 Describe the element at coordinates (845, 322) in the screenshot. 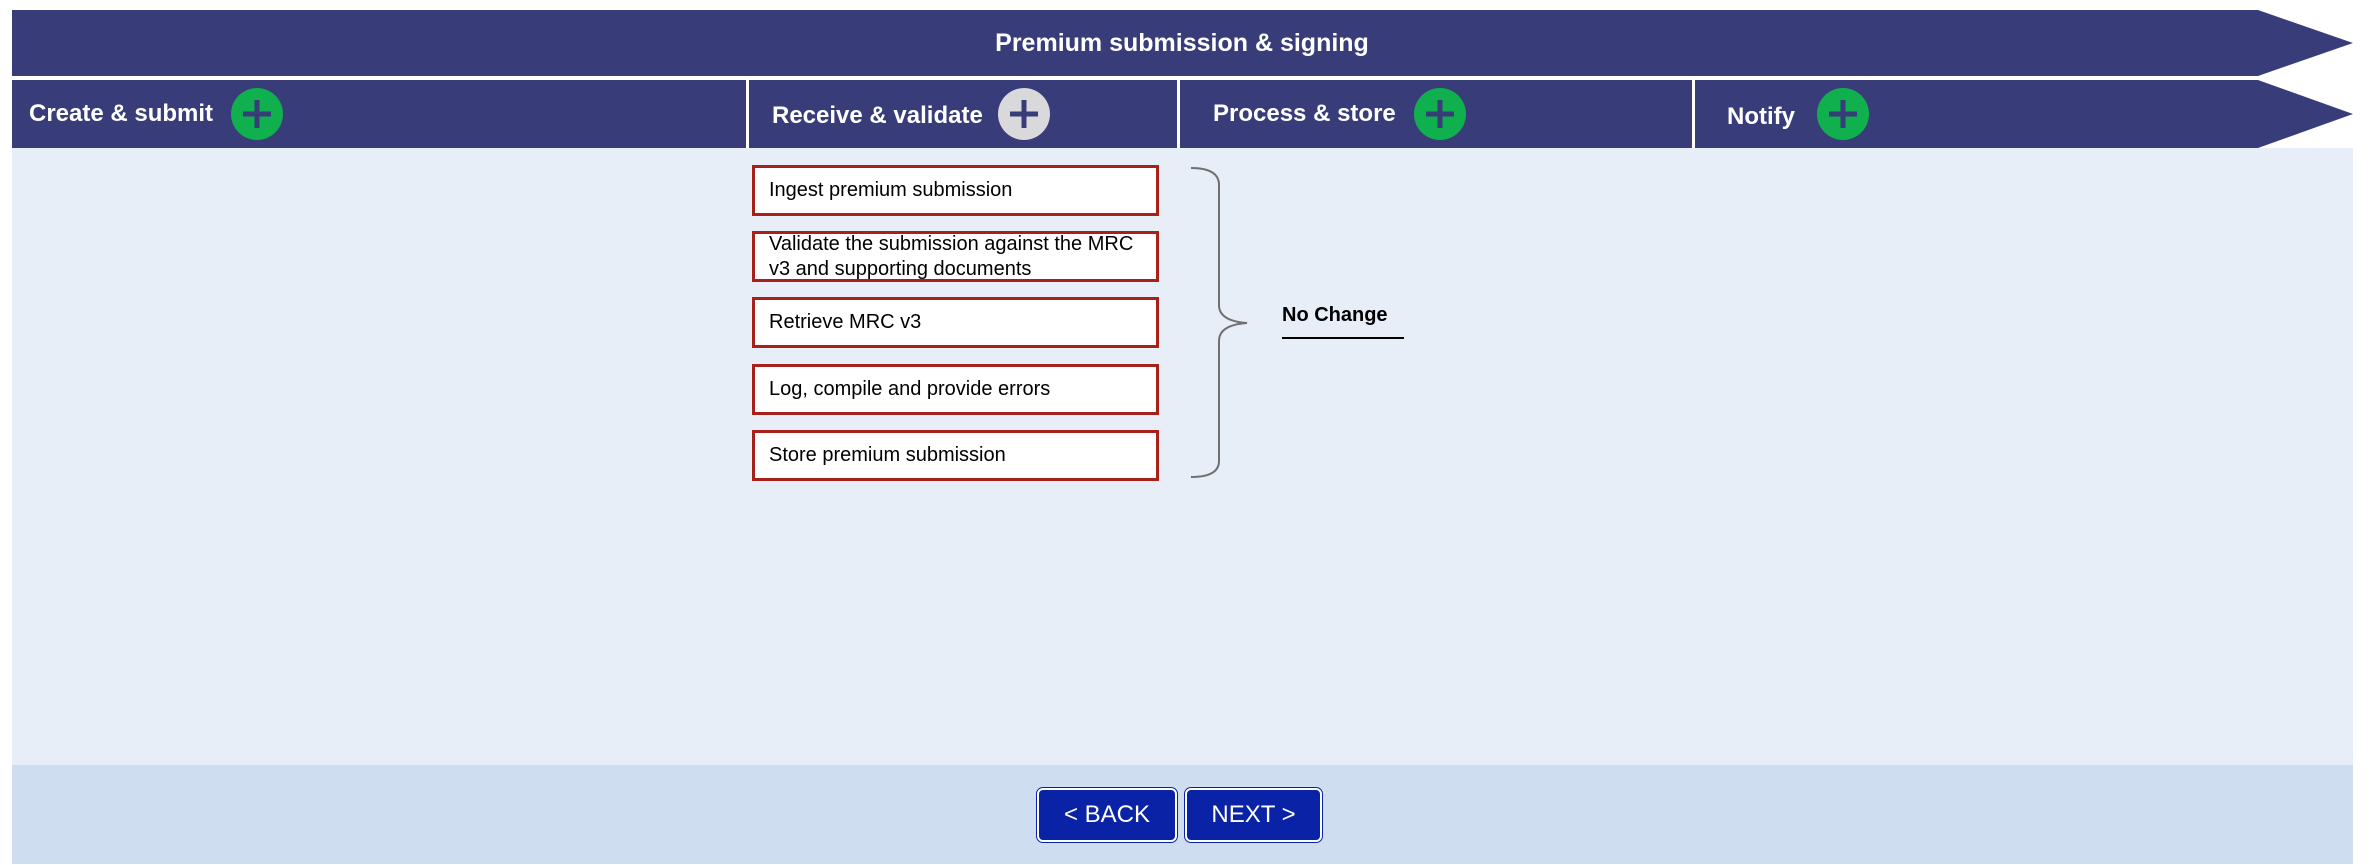

I see `step-label: Retrieve MRC v3` at that location.